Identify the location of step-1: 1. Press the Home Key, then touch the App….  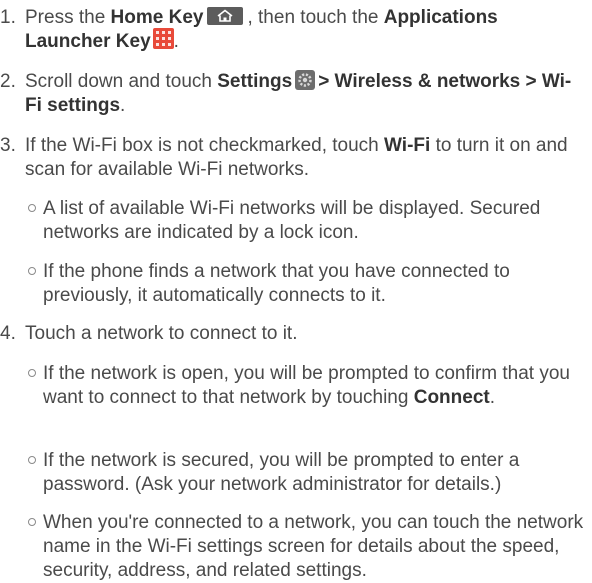
(249, 29).